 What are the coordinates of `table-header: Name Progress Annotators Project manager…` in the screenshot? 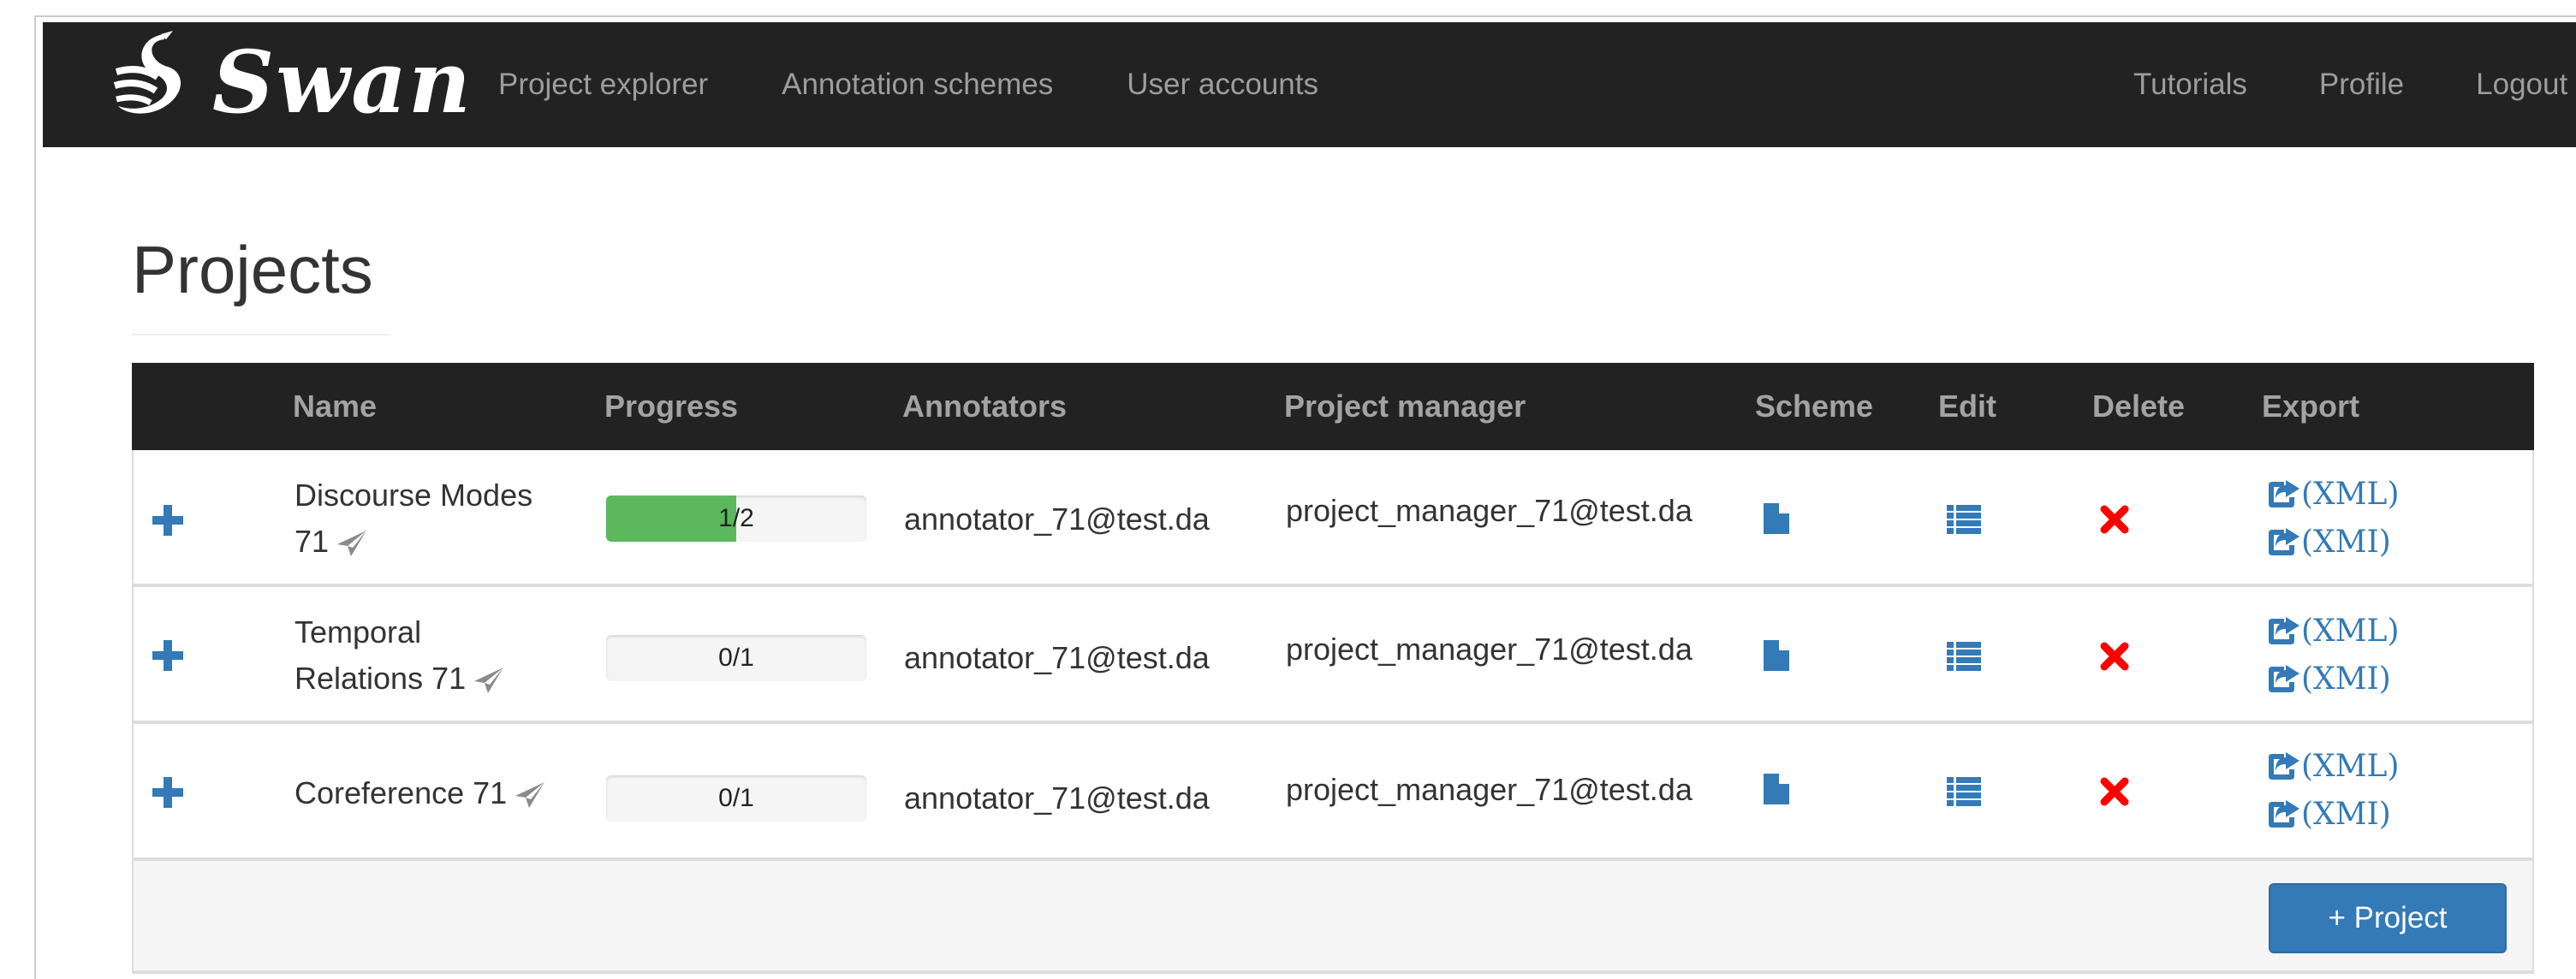 It's located at (1333, 406).